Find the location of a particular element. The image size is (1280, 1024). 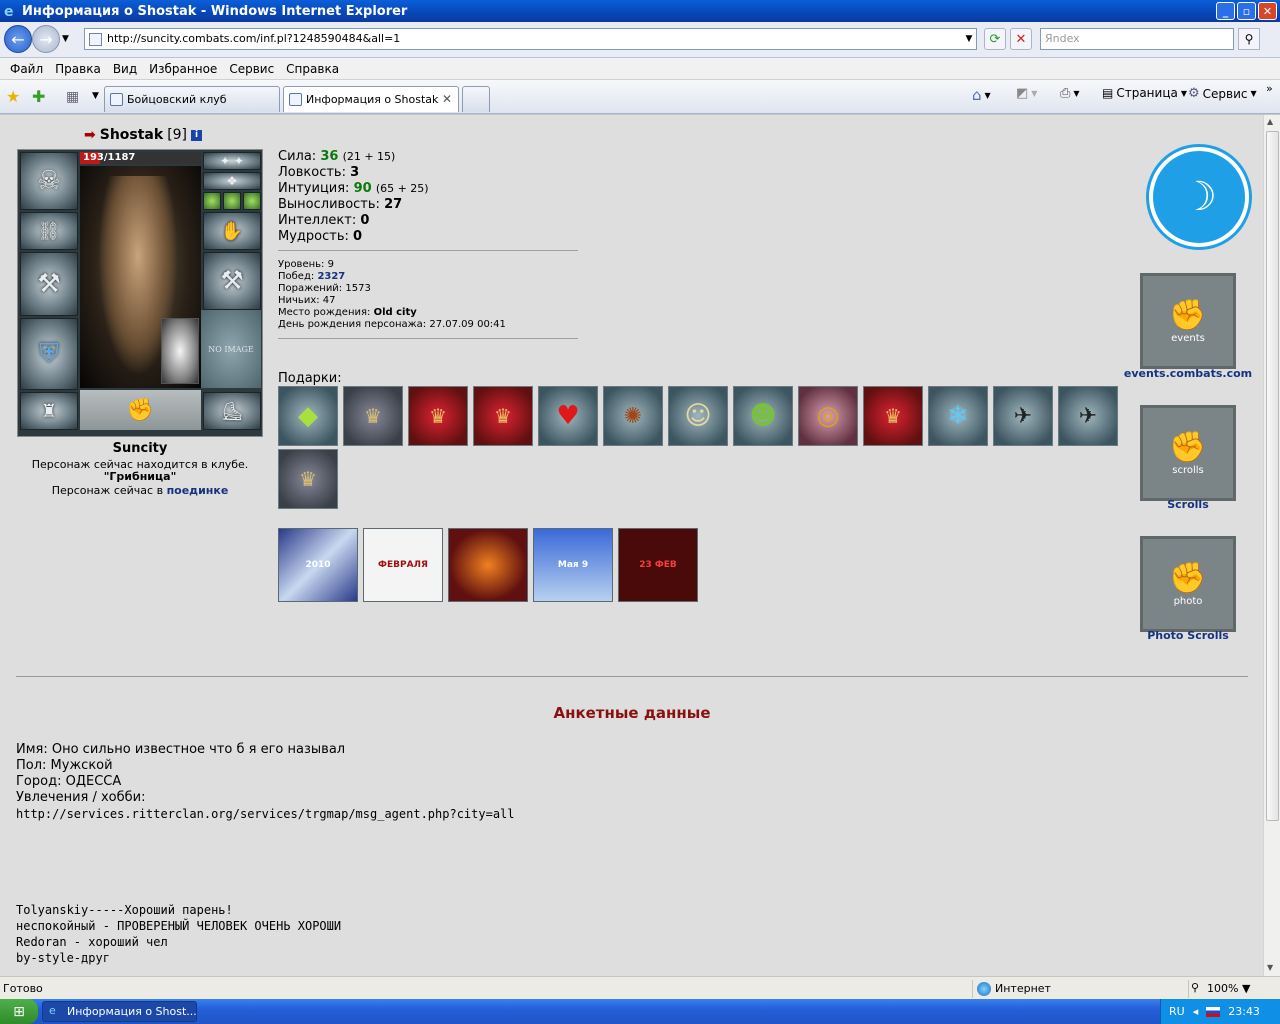

events-link: events.combats.com is located at coordinates (1188, 373).